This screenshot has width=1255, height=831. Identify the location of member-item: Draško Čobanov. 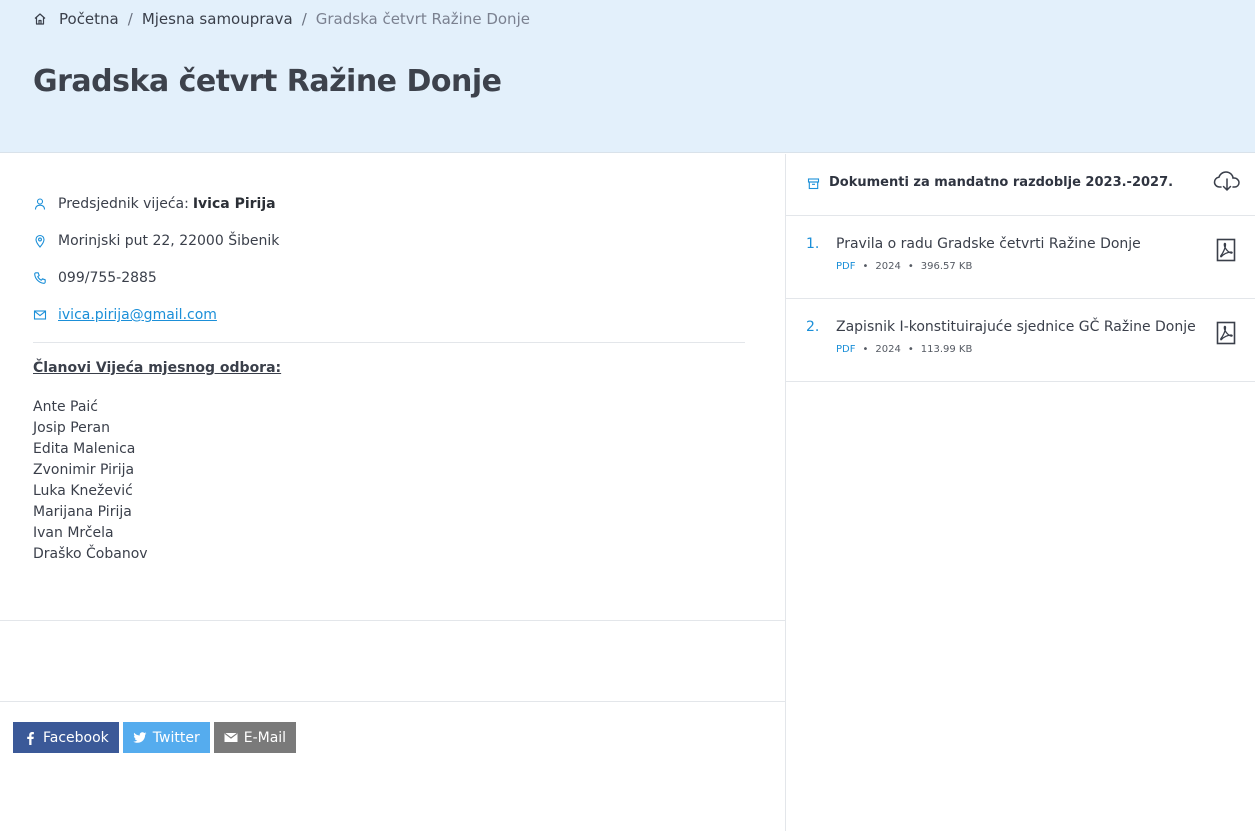
(90, 554).